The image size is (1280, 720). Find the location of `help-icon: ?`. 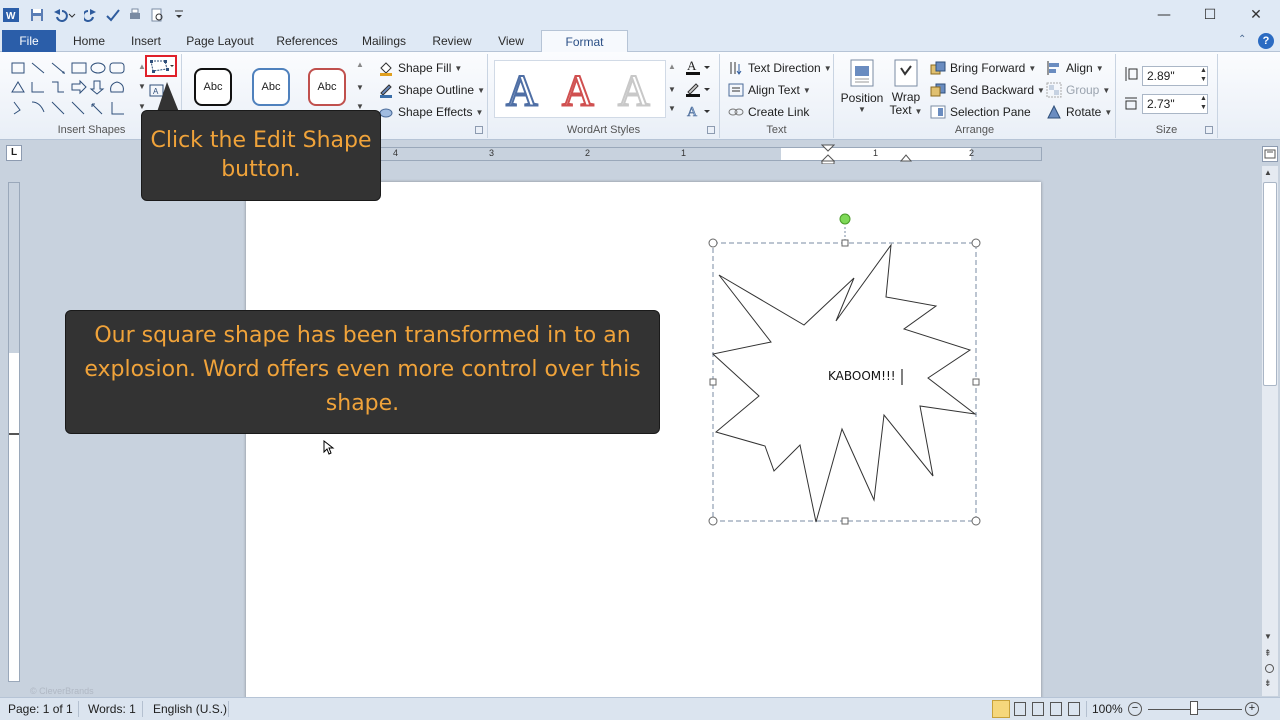

help-icon: ? is located at coordinates (1266, 41).